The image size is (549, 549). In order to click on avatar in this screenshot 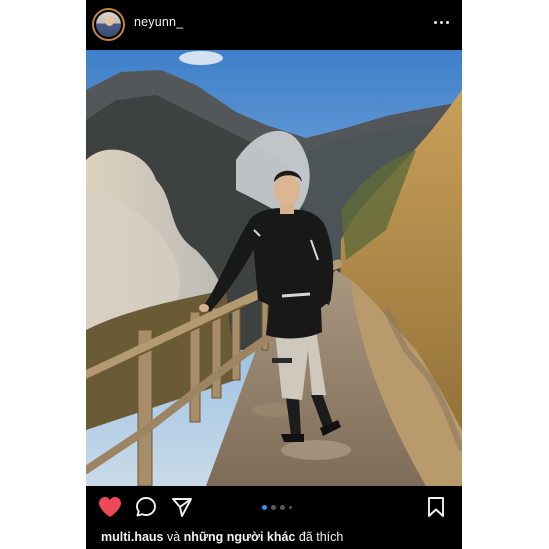, I will do `click(108, 24)`.